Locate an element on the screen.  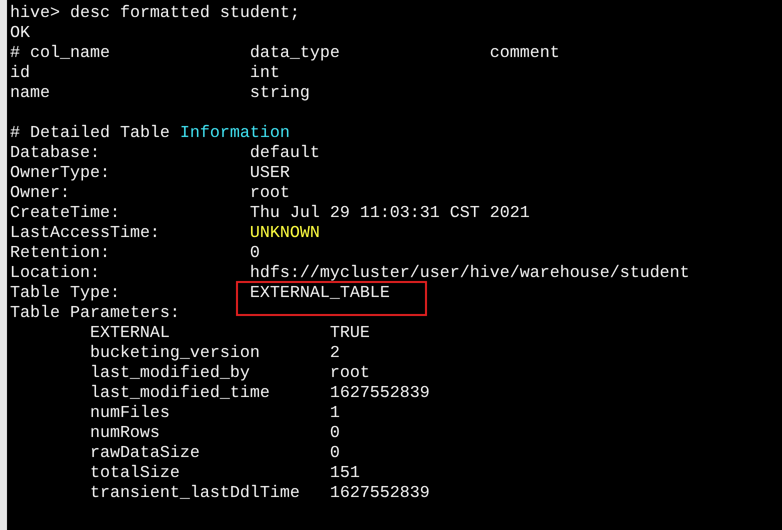
field-value: 2 is located at coordinates (335, 353).